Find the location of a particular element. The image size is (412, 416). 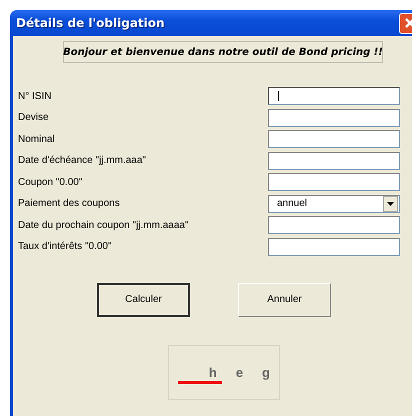

field-label: Date du prochain coupon "jj.mm.aaaa" is located at coordinates (104, 225).